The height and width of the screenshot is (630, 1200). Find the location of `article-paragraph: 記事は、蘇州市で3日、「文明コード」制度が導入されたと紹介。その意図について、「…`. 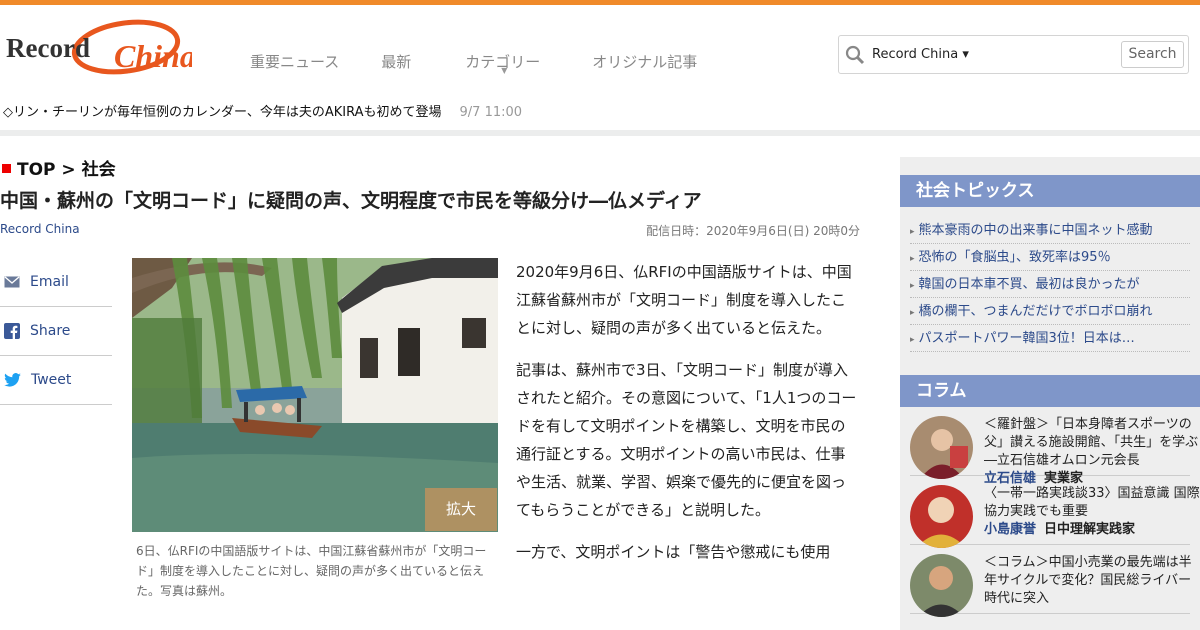

article-paragraph: 記事は、蘇州市で3日、「文明コード」制度が導入されたと紹介。その意図について、「… is located at coordinates (686, 440).